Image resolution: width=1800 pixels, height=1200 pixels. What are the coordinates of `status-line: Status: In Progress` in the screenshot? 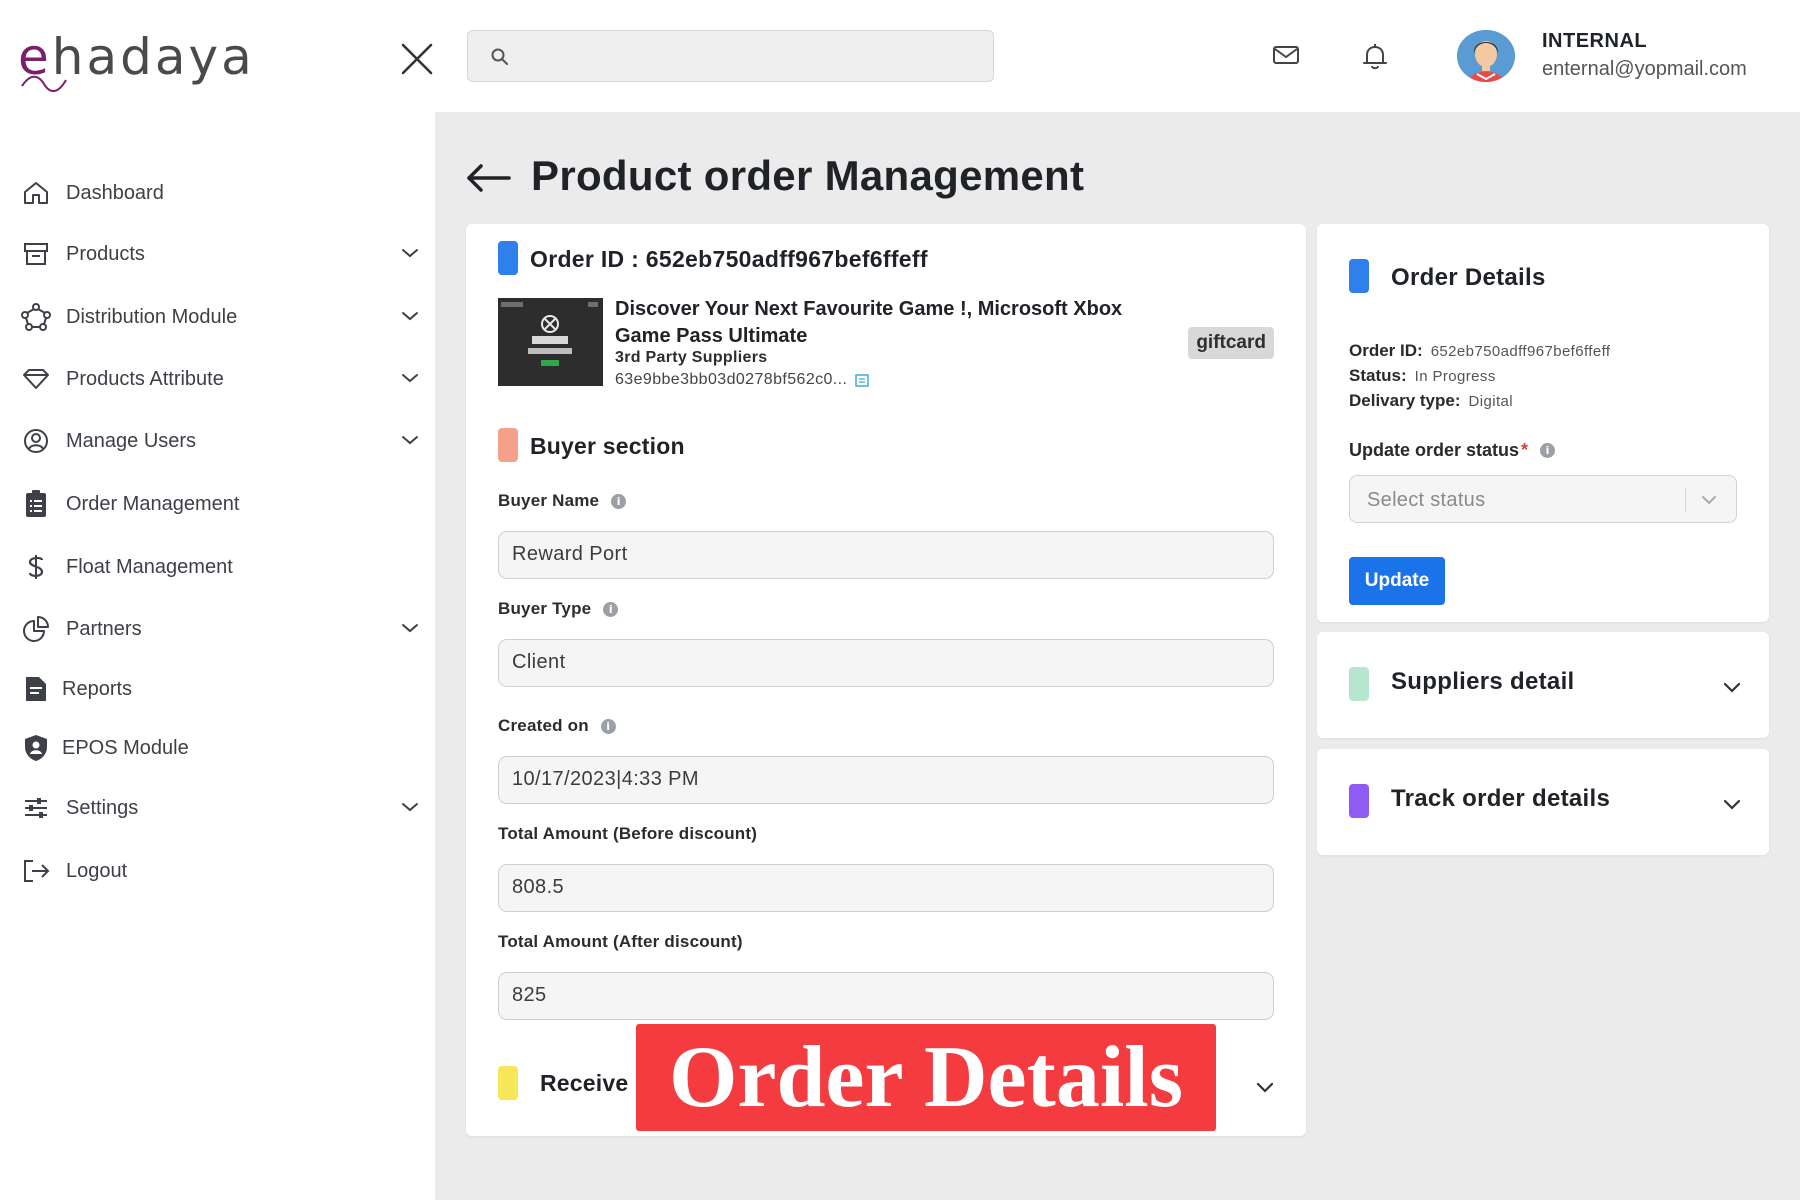 It's located at (1422, 376).